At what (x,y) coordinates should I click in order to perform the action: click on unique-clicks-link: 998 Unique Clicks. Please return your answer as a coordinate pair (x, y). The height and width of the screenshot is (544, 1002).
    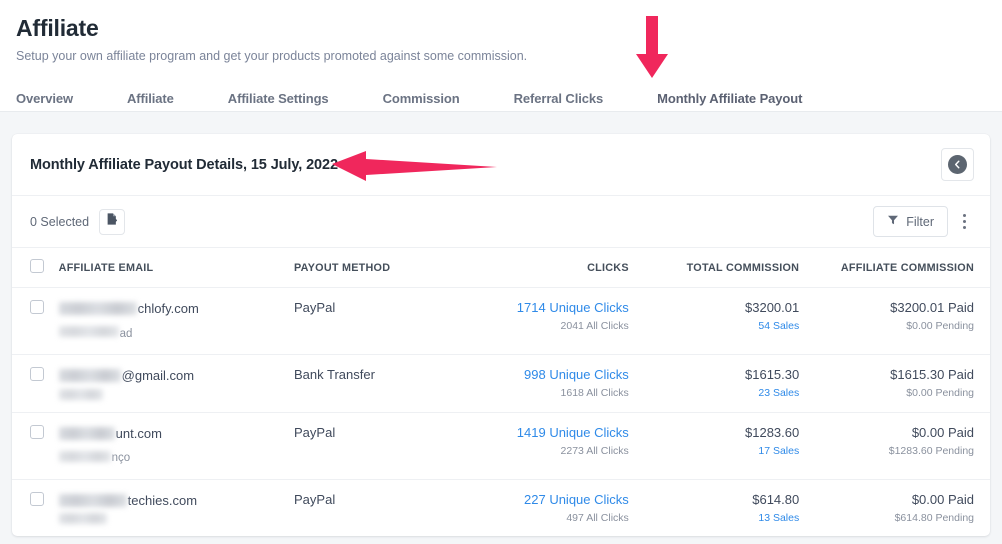
    Looking at the image, I should click on (576, 374).